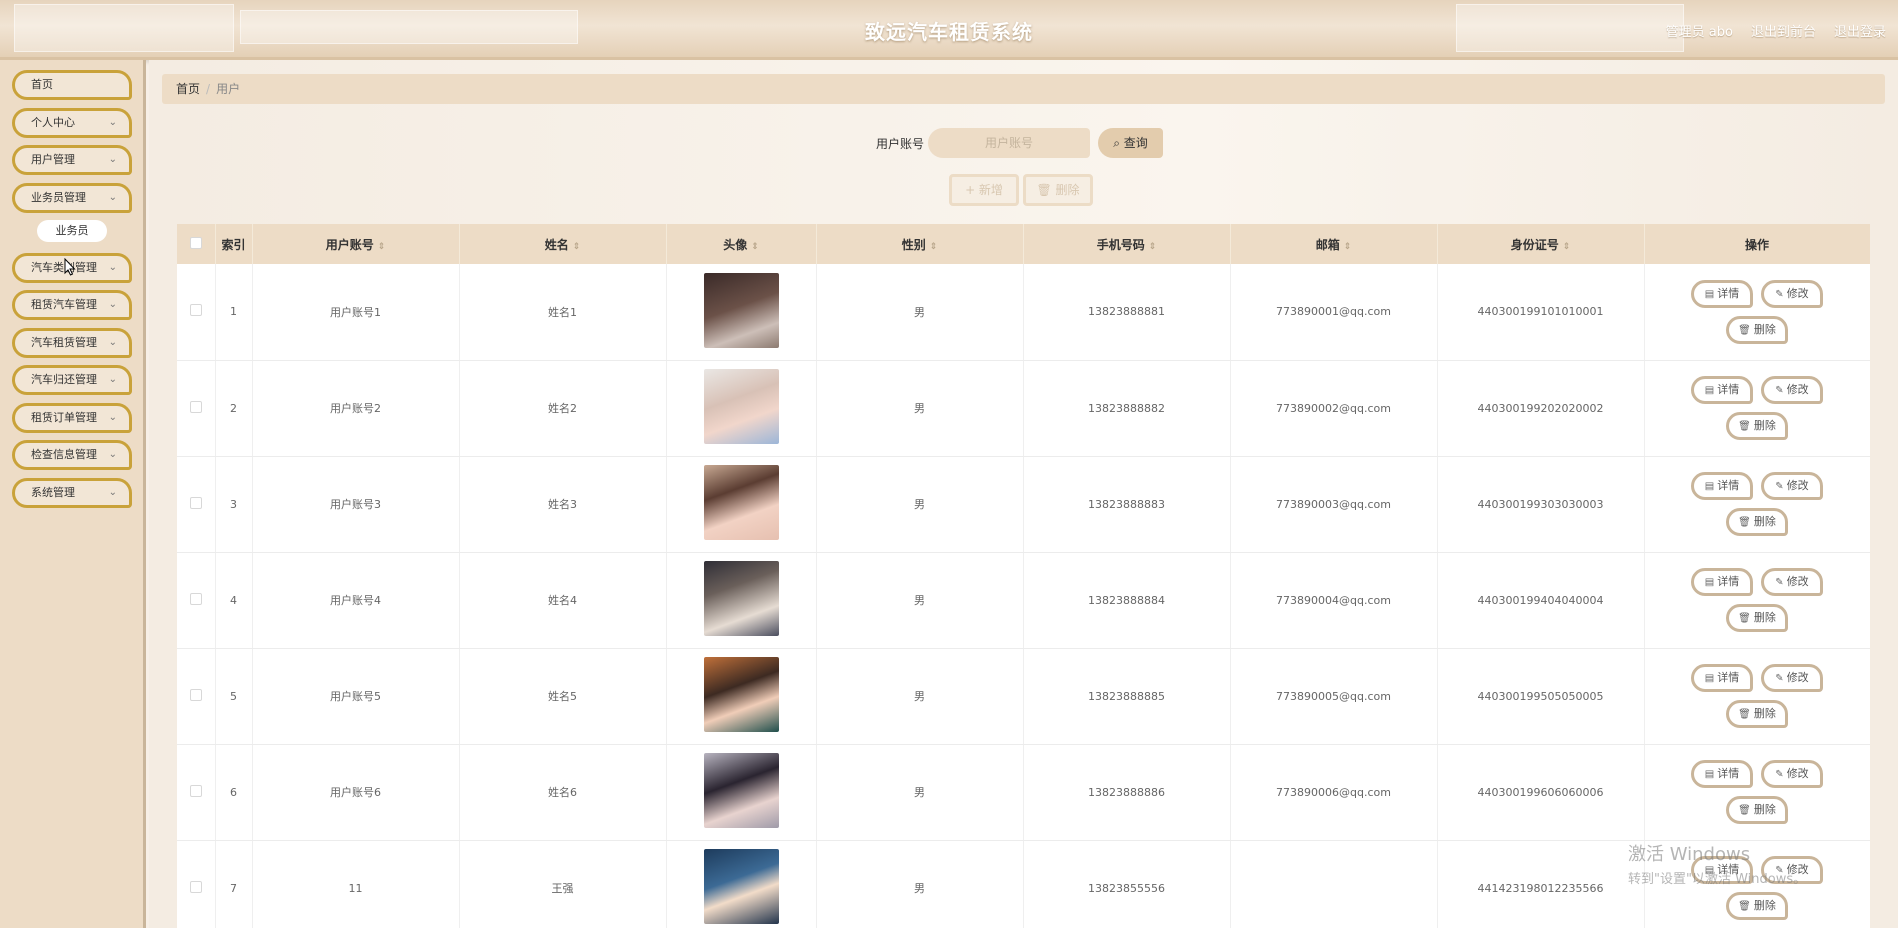 Image resolution: width=1898 pixels, height=928 pixels. What do you see at coordinates (1058, 190) in the screenshot?
I see `batch-delete-button: 🗑 删除` at bounding box center [1058, 190].